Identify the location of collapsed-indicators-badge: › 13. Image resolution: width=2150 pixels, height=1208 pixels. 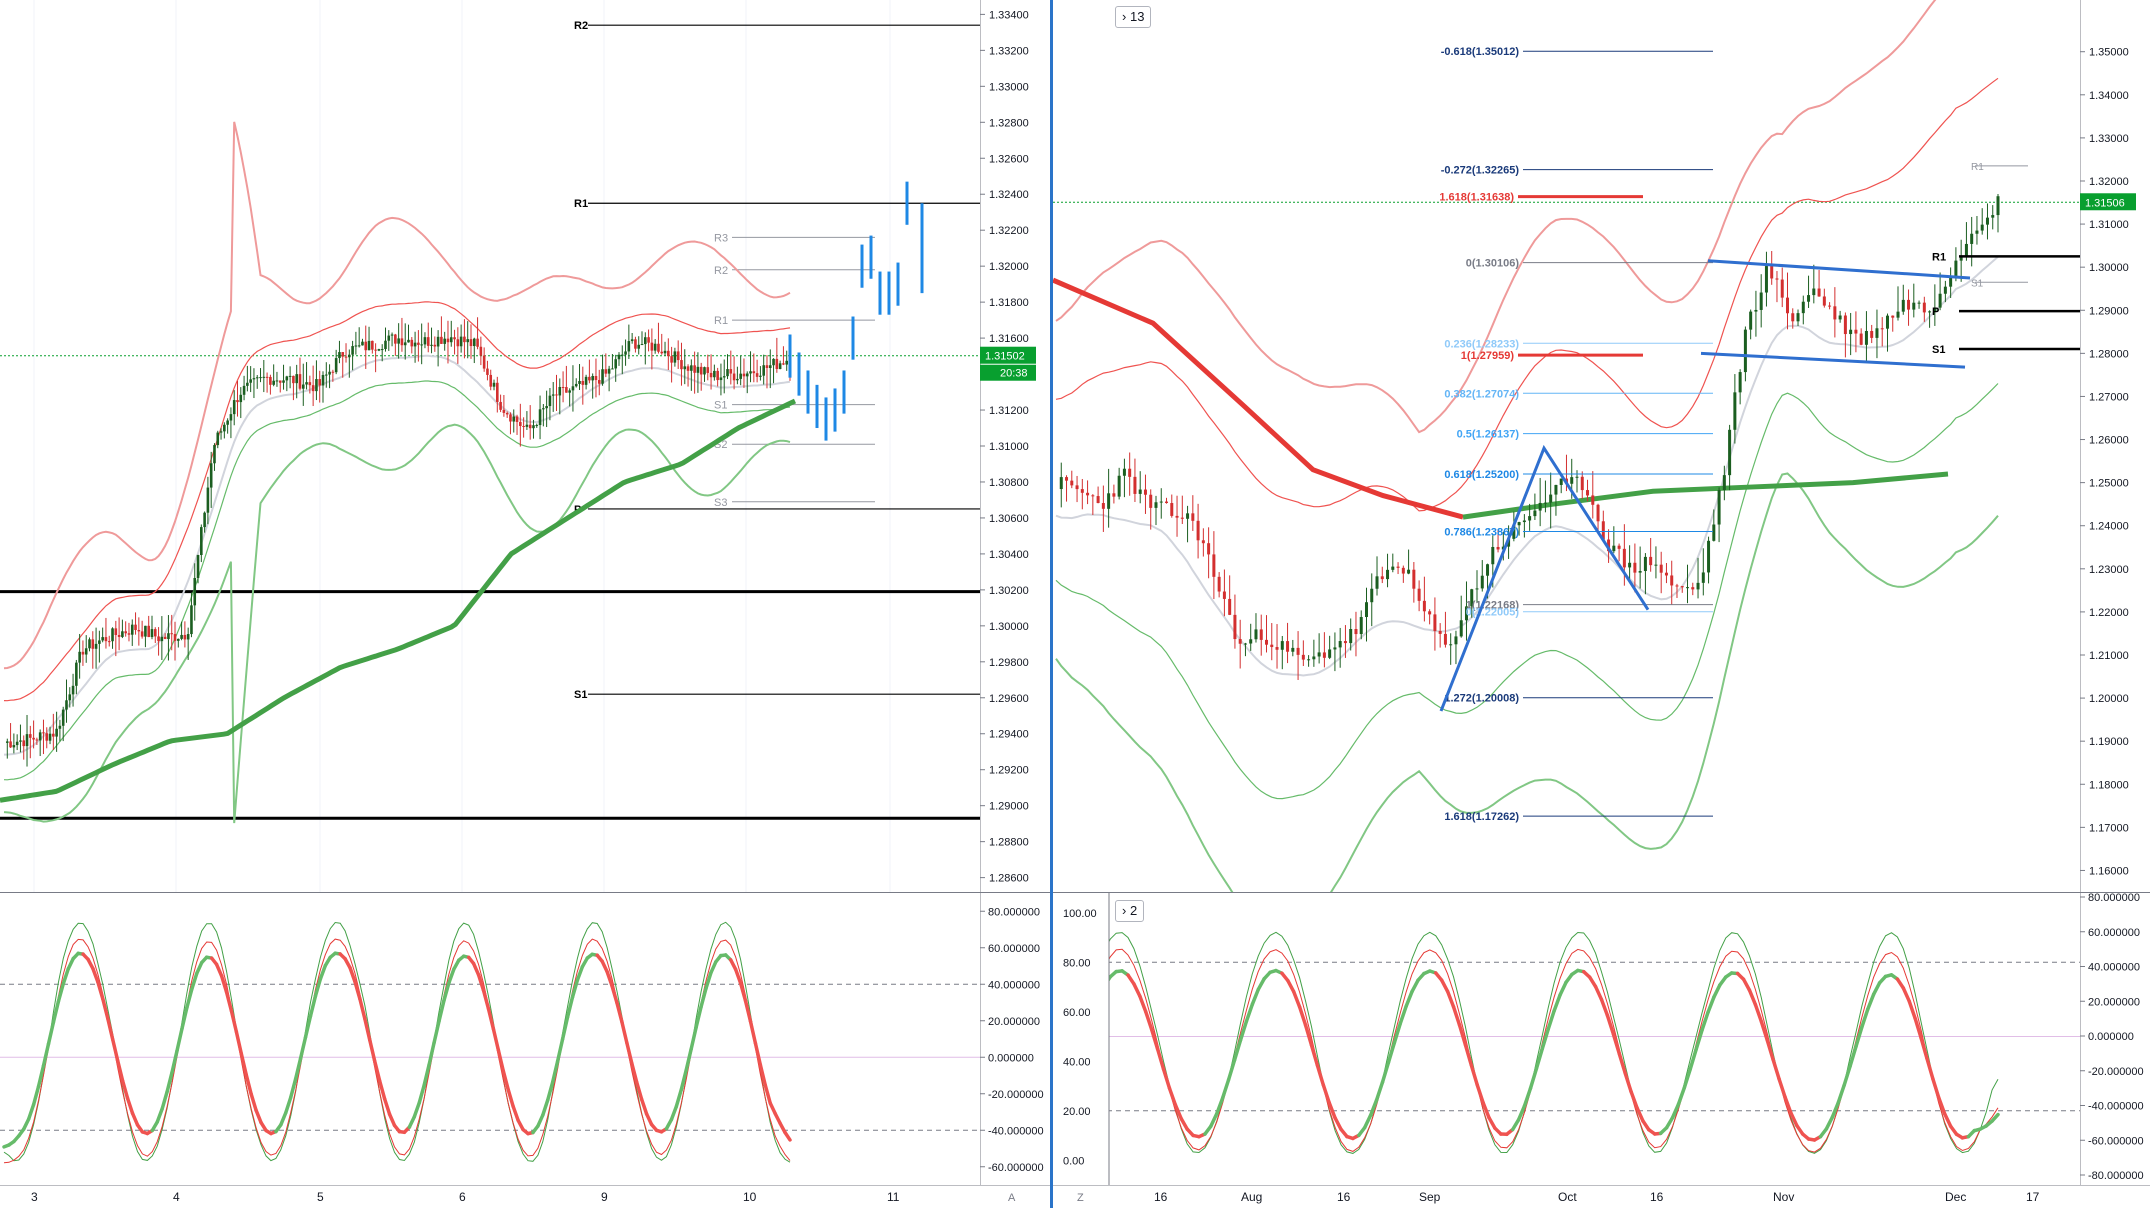
(1133, 17).